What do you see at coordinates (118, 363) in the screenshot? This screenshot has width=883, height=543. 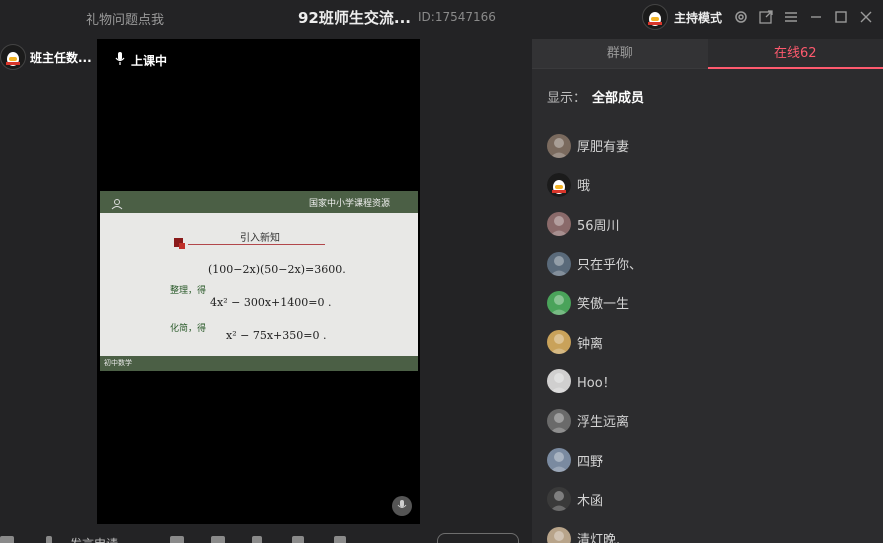 I see `slide-tag: 初中数学` at bounding box center [118, 363].